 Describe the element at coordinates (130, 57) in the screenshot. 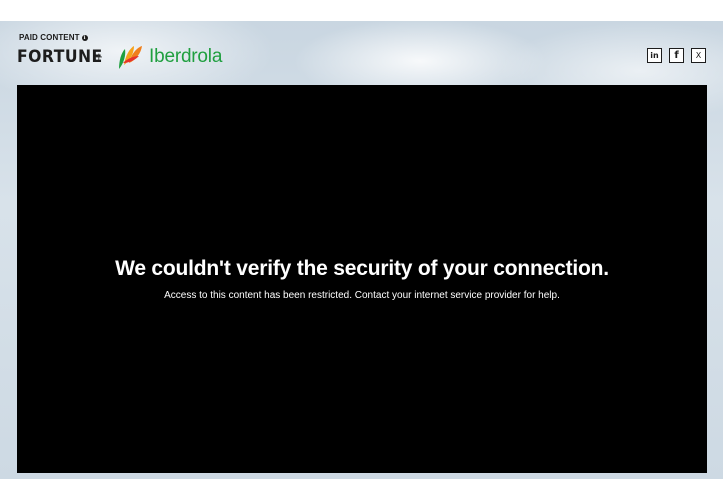

I see `iberdrola-leaves-icon` at that location.